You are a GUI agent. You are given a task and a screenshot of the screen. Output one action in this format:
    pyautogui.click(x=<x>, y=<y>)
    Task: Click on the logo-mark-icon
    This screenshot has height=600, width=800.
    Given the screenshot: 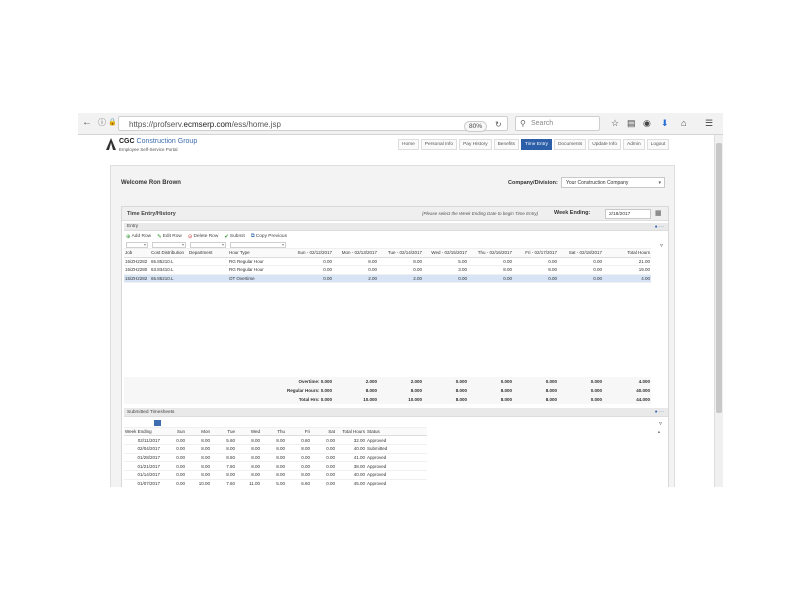 What is the action you would take?
    pyautogui.click(x=111, y=144)
    